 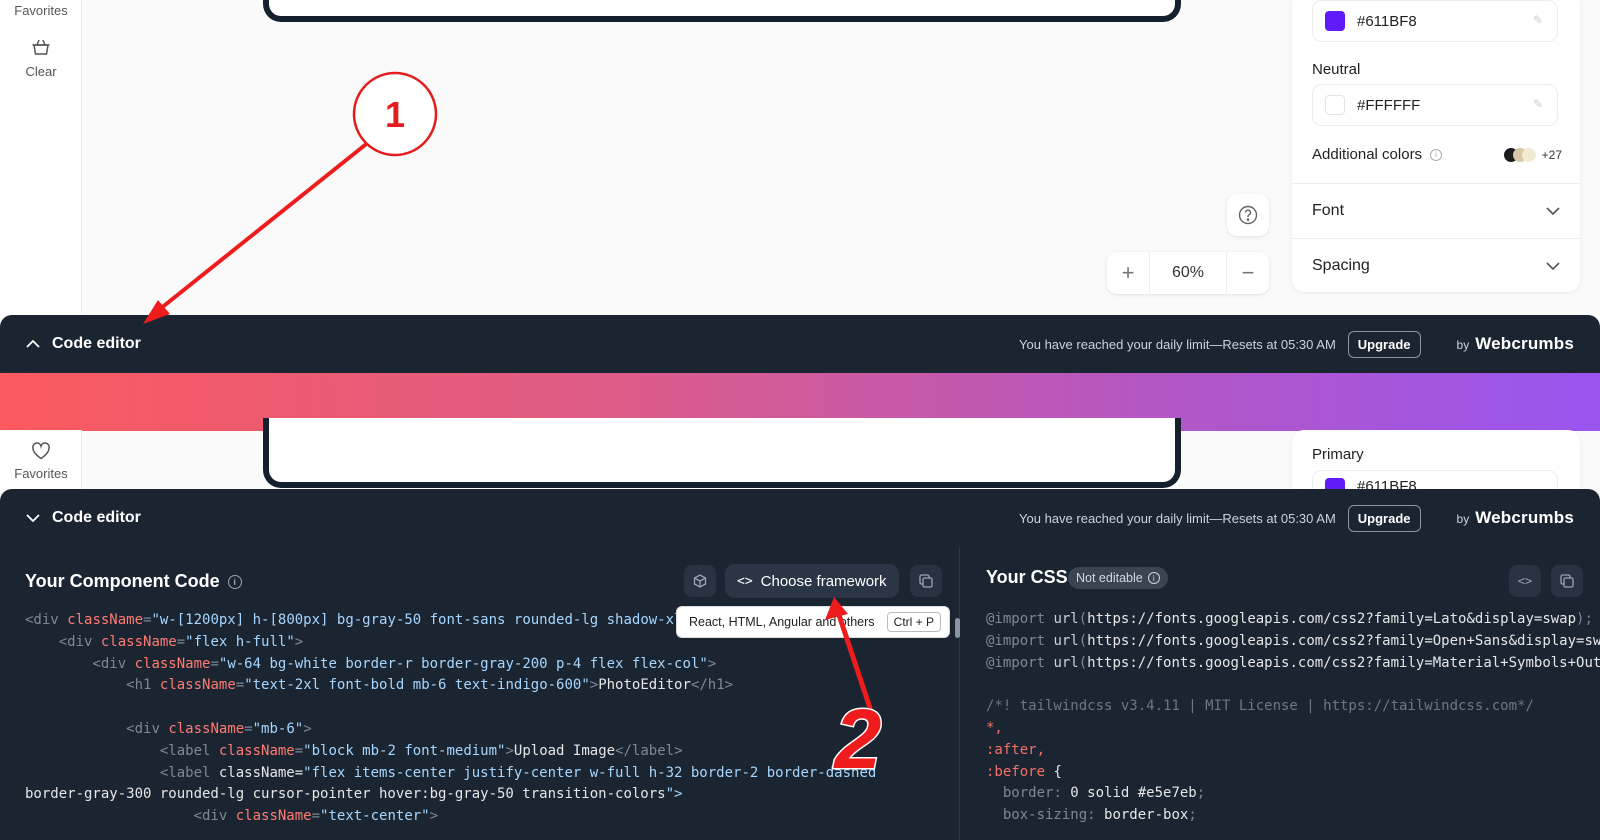 I want to click on sidebar-item-clear: Clear, so click(x=41, y=58).